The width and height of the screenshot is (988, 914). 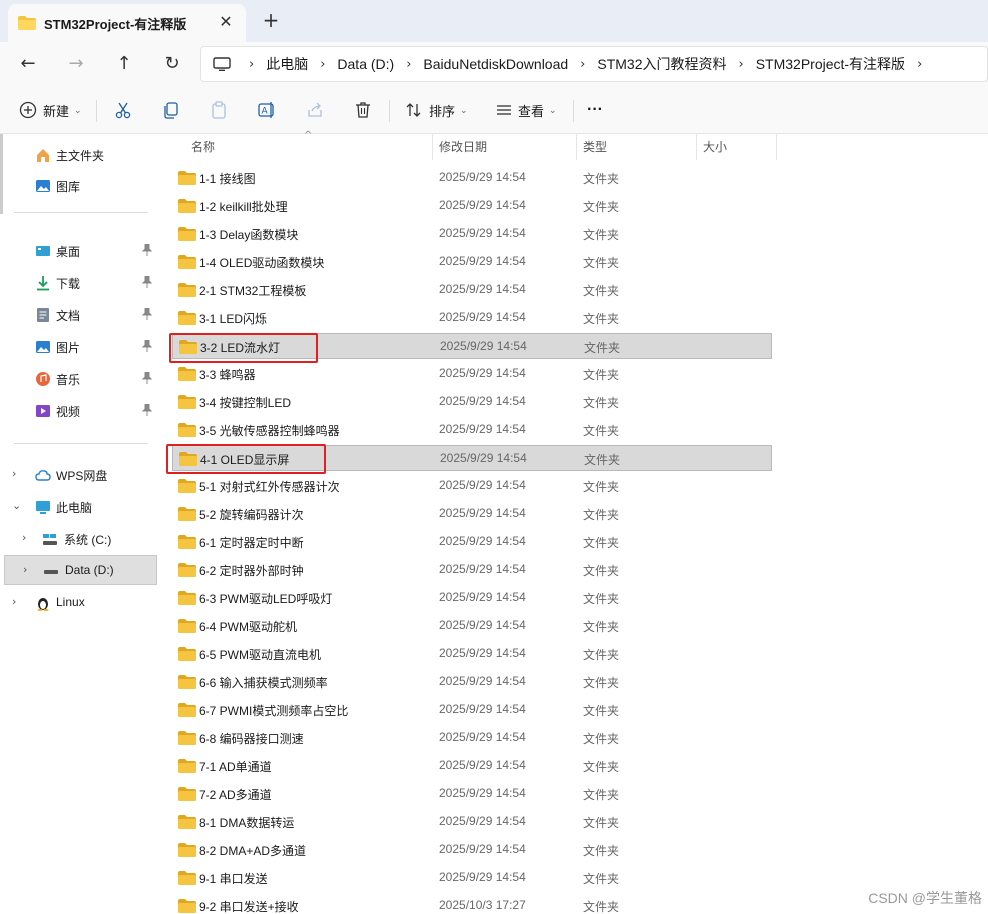 I want to click on file-name: 6-6 输入捕获模式测频率, so click(x=263, y=683).